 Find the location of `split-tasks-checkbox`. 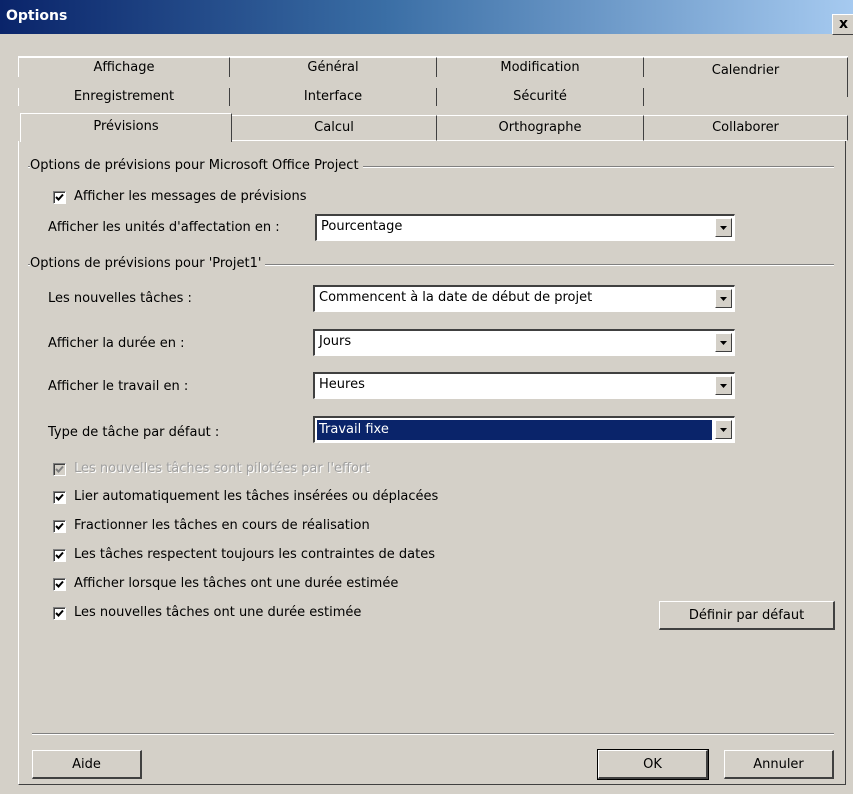

split-tasks-checkbox is located at coordinates (59, 526).